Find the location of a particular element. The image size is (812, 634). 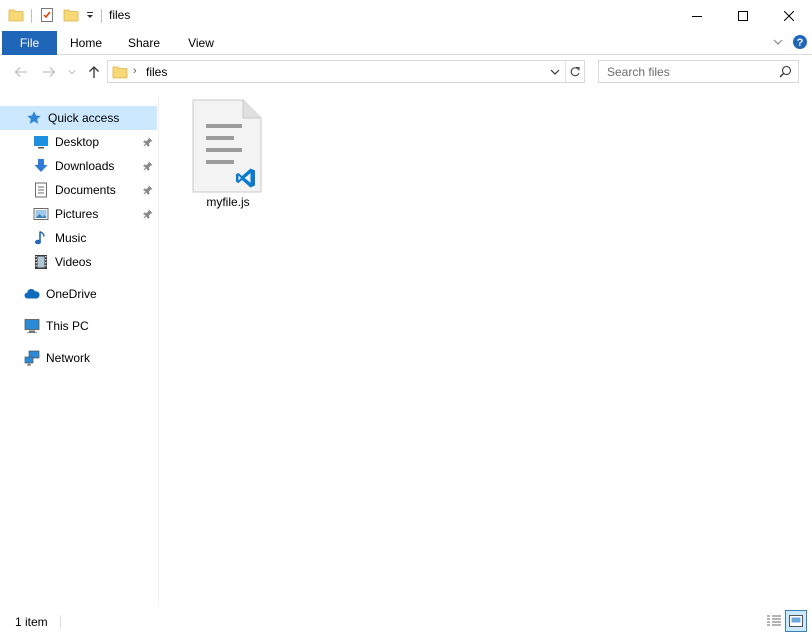

item-count: 1 item is located at coordinates (31, 622).